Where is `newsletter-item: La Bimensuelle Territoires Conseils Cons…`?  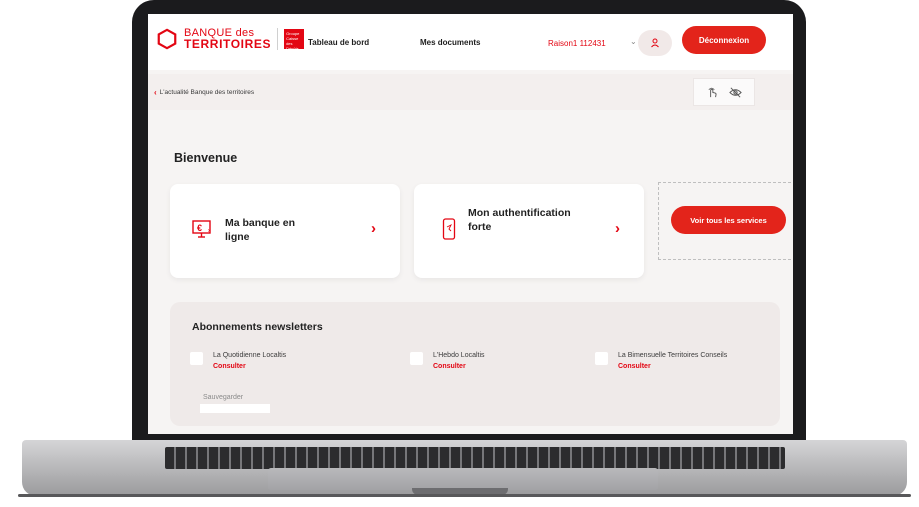 newsletter-item: La Bimensuelle Territoires Conseils Cons… is located at coordinates (661, 361).